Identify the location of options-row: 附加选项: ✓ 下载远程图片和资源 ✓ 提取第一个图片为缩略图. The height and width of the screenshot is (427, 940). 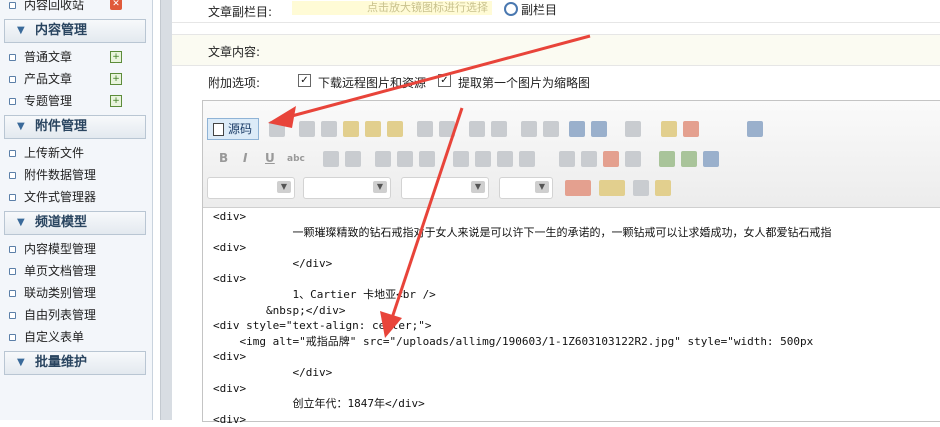
(556, 82).